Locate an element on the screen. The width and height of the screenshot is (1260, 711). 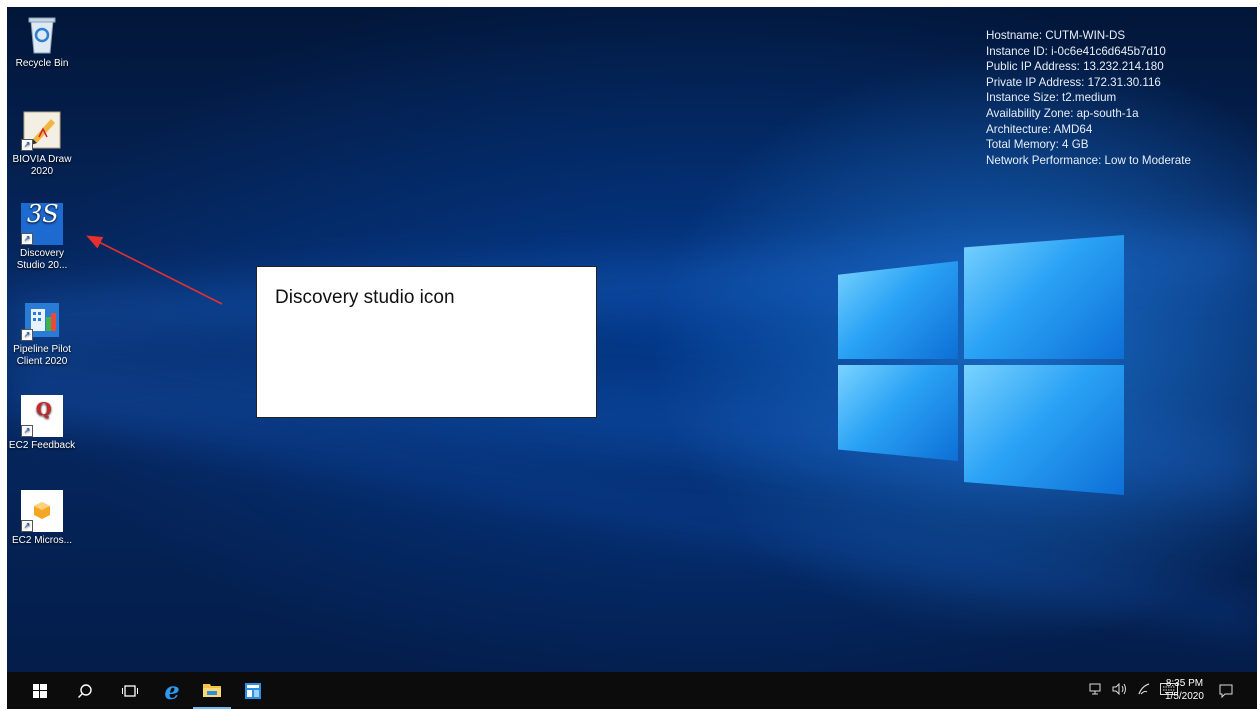
clock: 8:35 PM 1/5/2020 is located at coordinates (1184, 690).